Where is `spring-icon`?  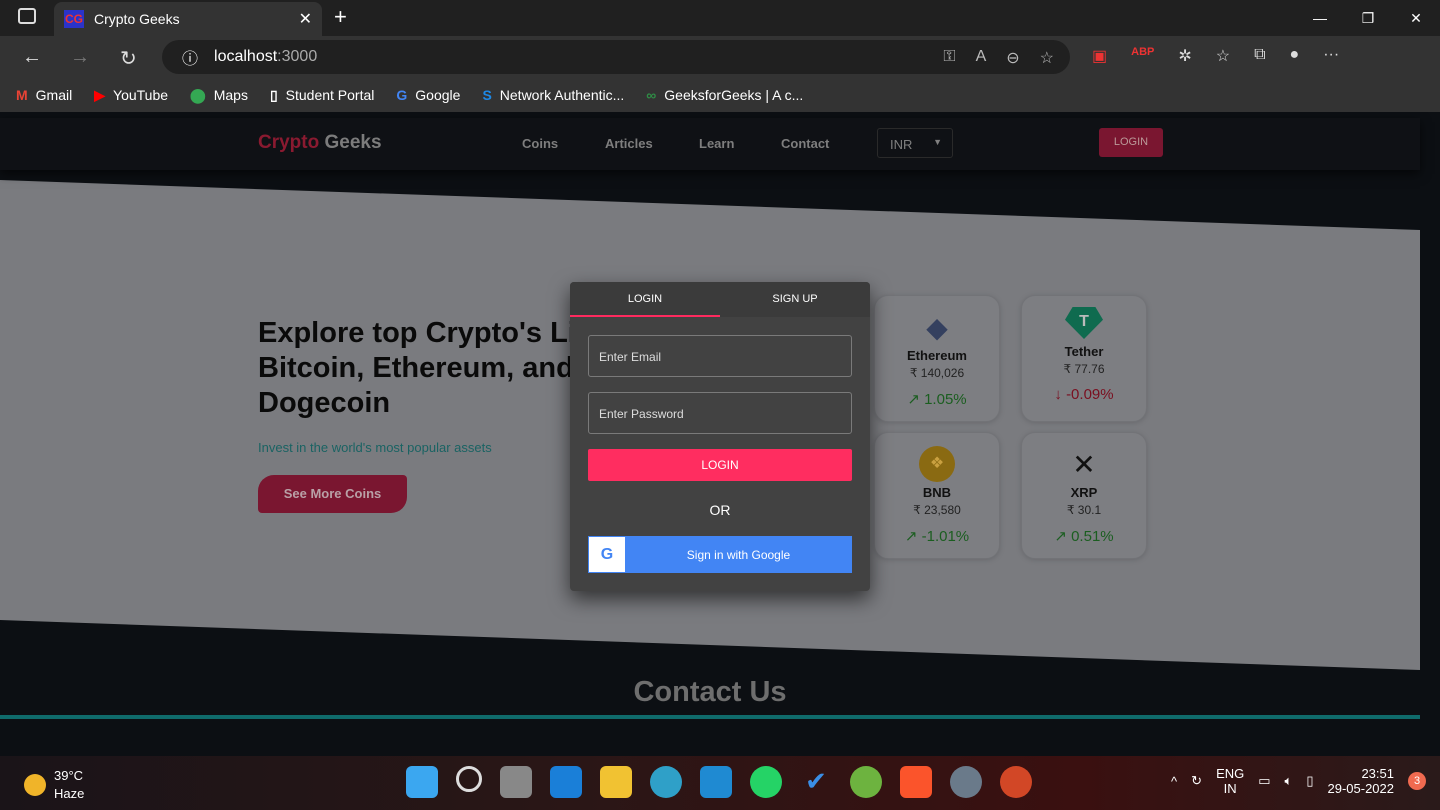 spring-icon is located at coordinates (866, 782).